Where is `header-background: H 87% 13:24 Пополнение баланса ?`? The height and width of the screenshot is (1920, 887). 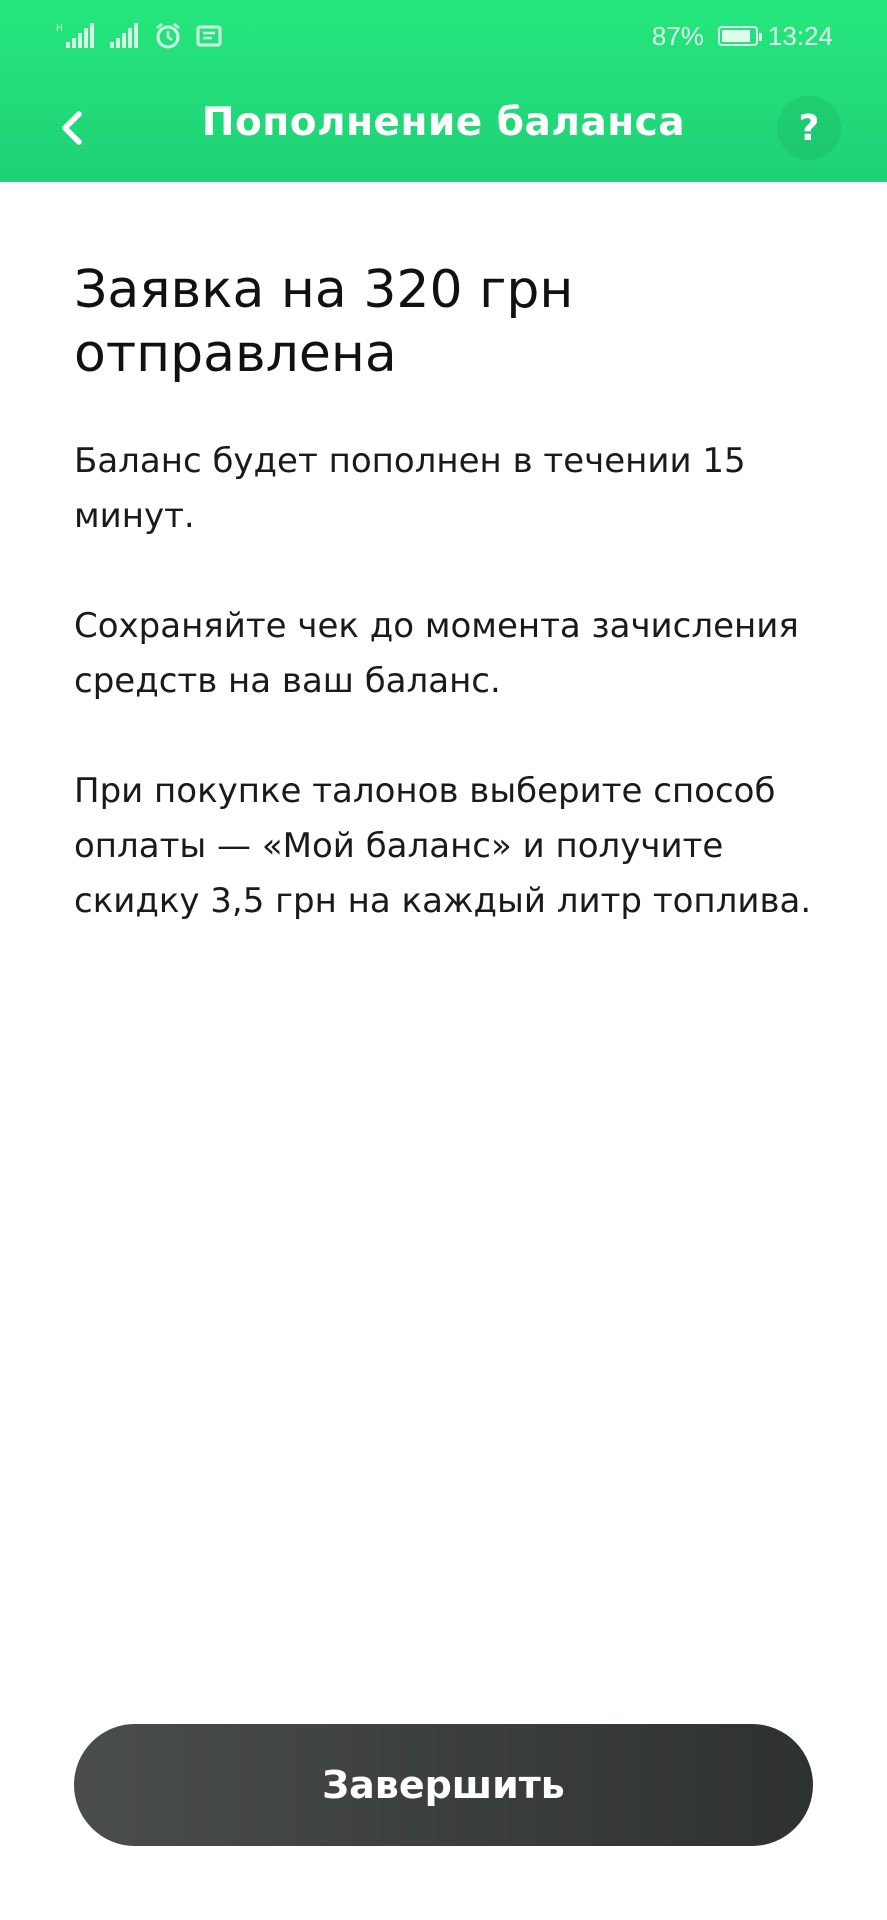 header-background: H 87% 13:24 Пополнение баланса ? is located at coordinates (443, 91).